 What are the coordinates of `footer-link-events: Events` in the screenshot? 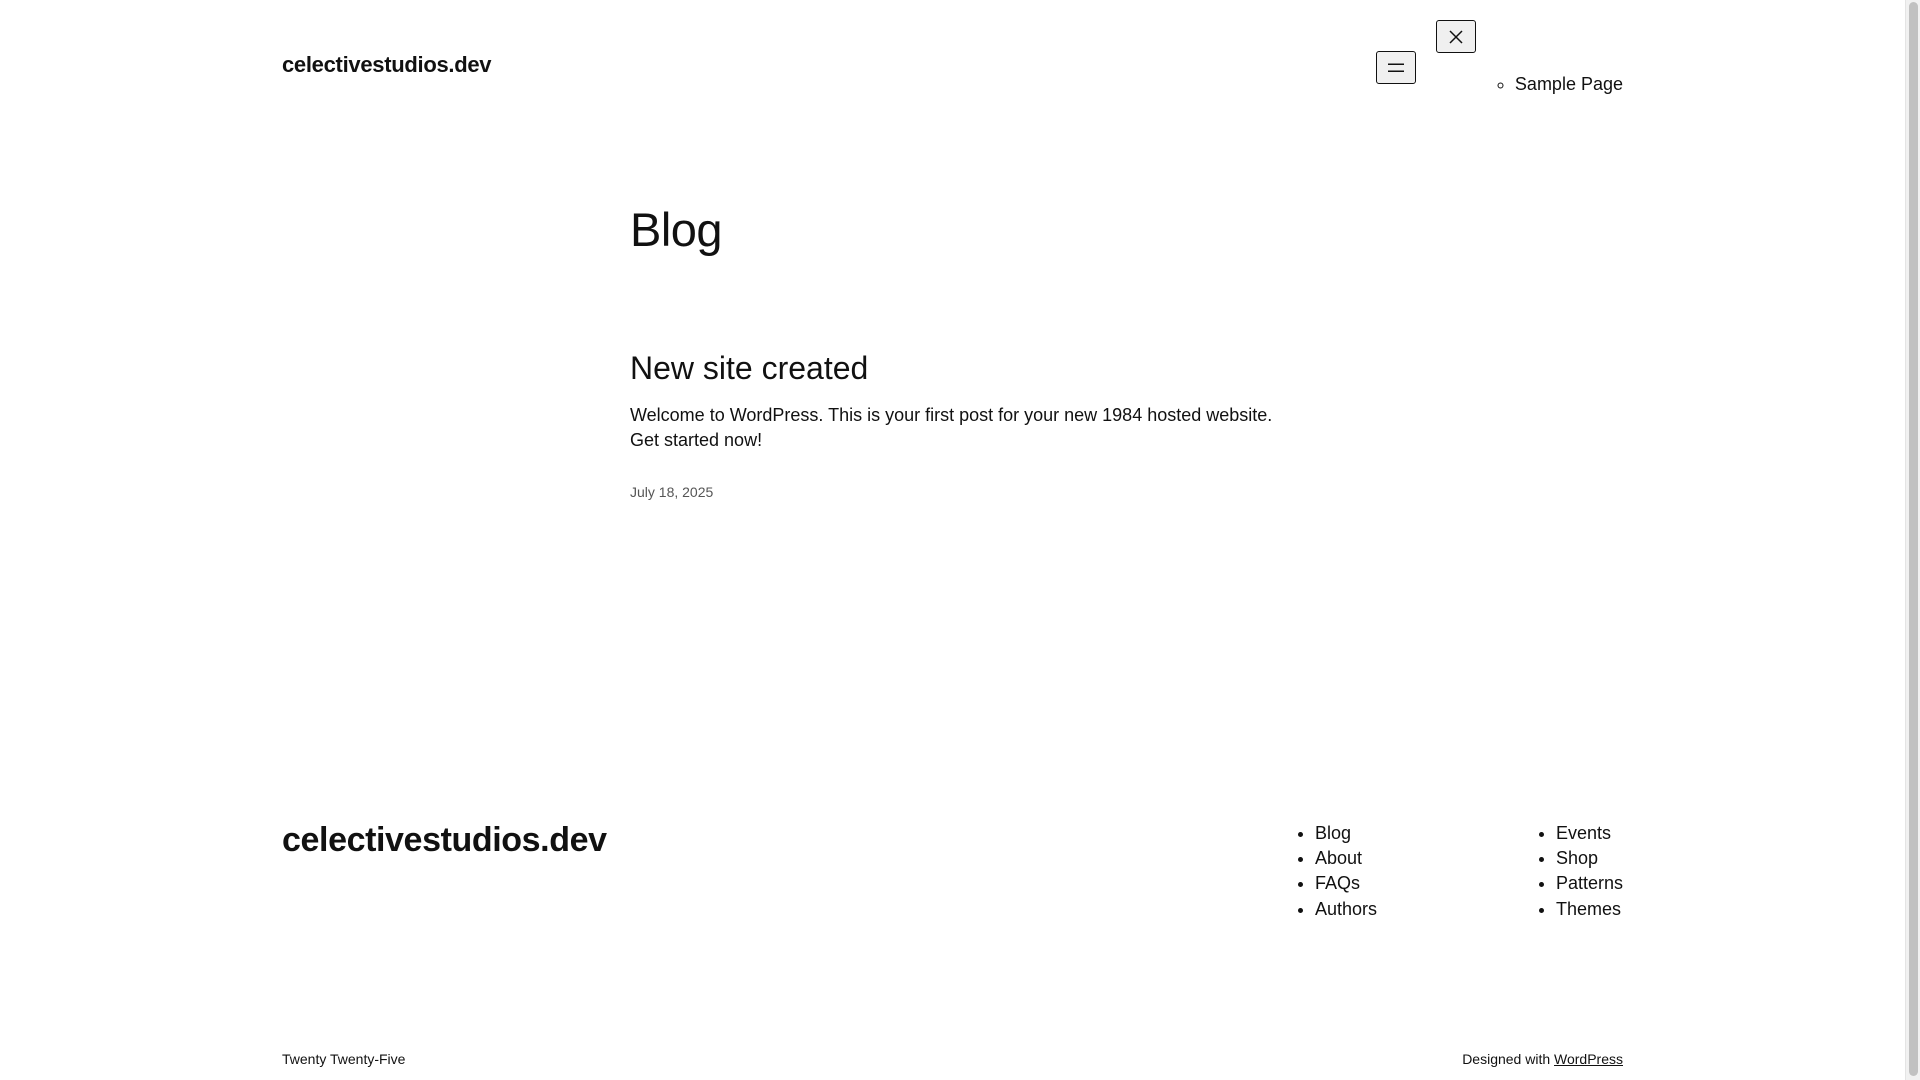 It's located at (1583, 833).